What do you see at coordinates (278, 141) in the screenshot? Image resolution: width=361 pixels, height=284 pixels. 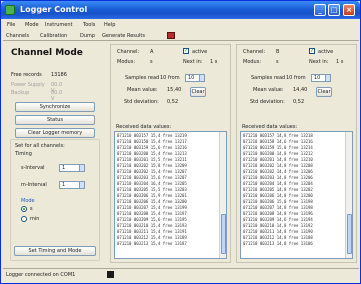 I see `list-item: 071210 003158 14,6 free 13216` at bounding box center [278, 141].